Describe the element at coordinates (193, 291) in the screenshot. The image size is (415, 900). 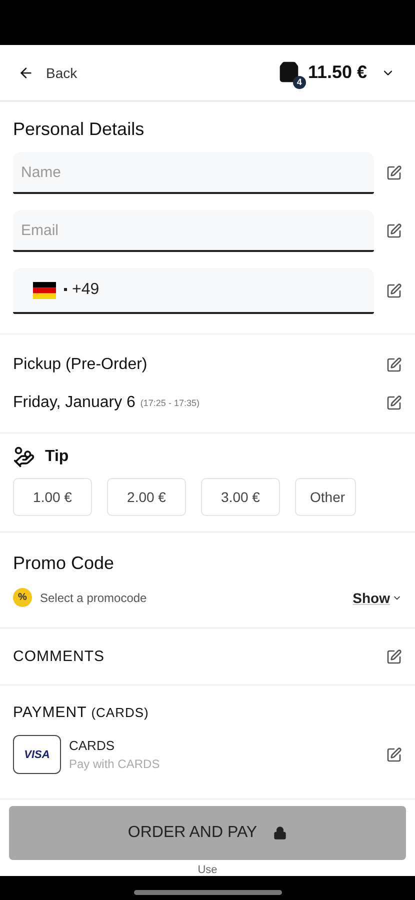
I see `phone-field: +49` at that location.